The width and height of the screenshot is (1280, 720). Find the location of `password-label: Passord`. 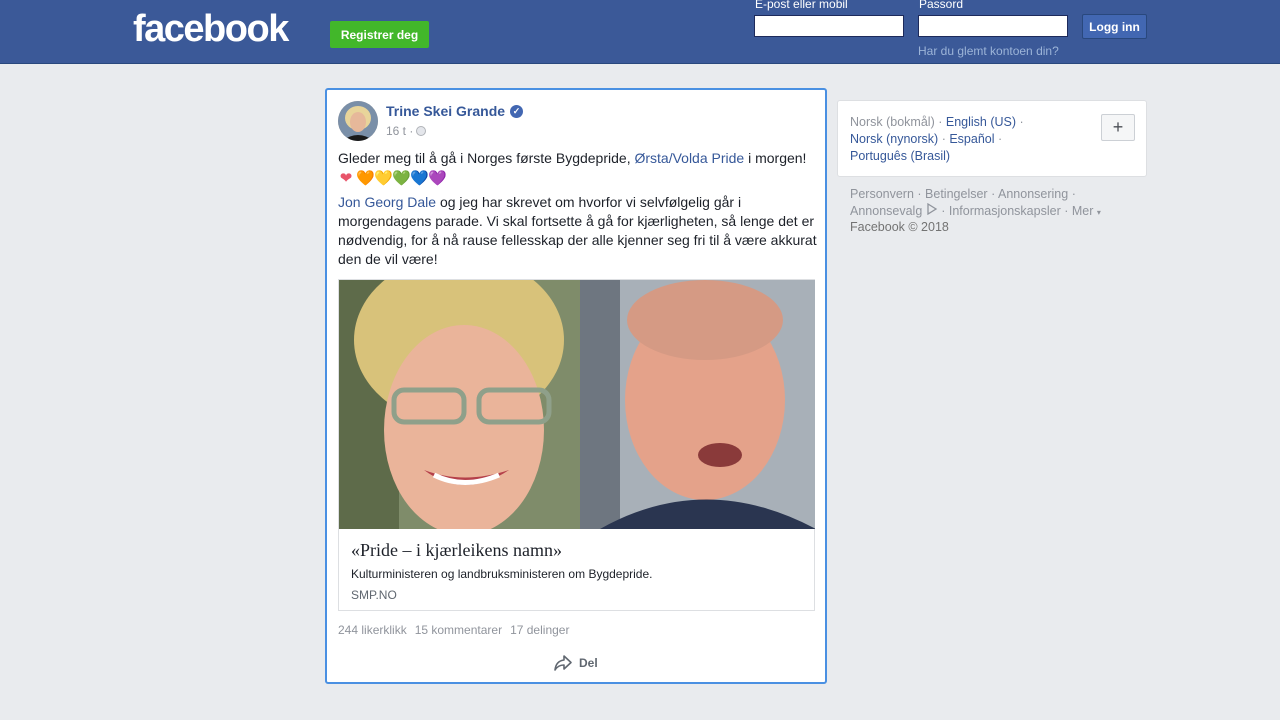

password-label: Passord is located at coordinates (941, 5).